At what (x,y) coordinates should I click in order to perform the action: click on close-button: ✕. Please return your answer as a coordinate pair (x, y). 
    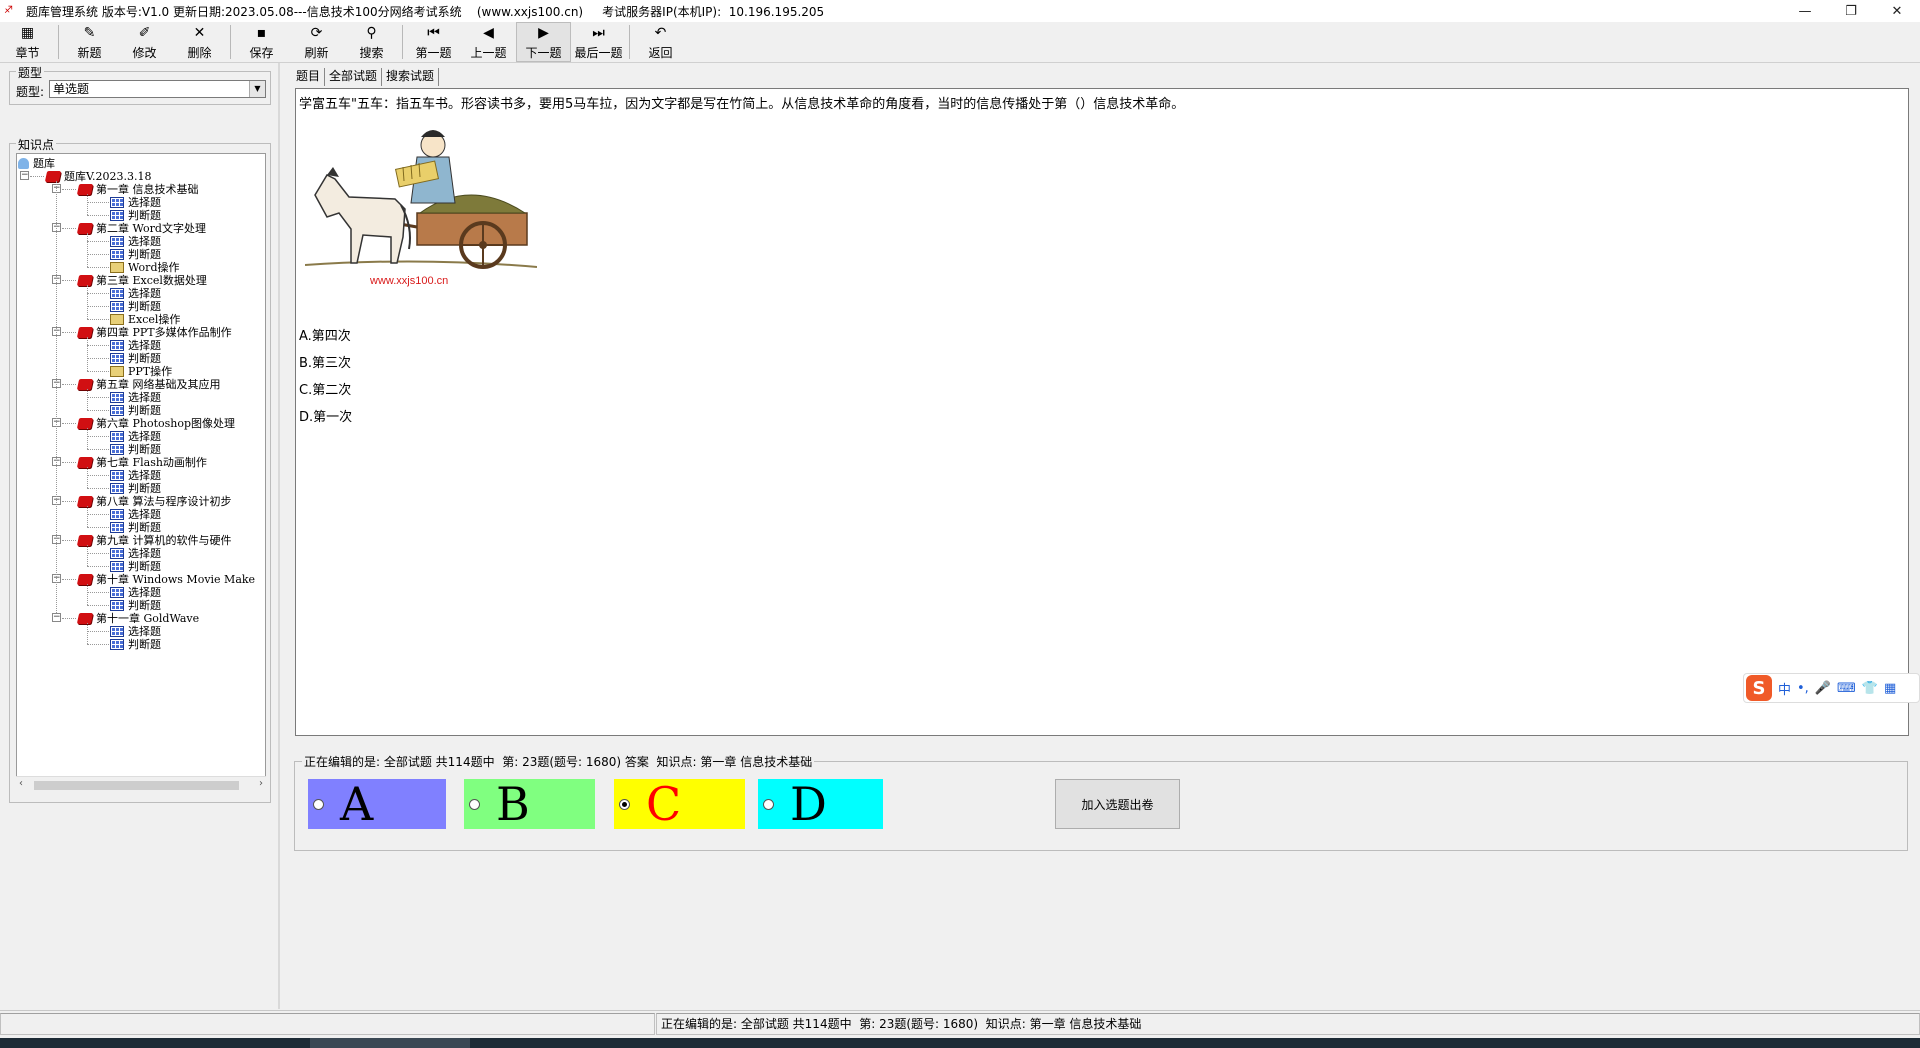
    Looking at the image, I should click on (1897, 11).